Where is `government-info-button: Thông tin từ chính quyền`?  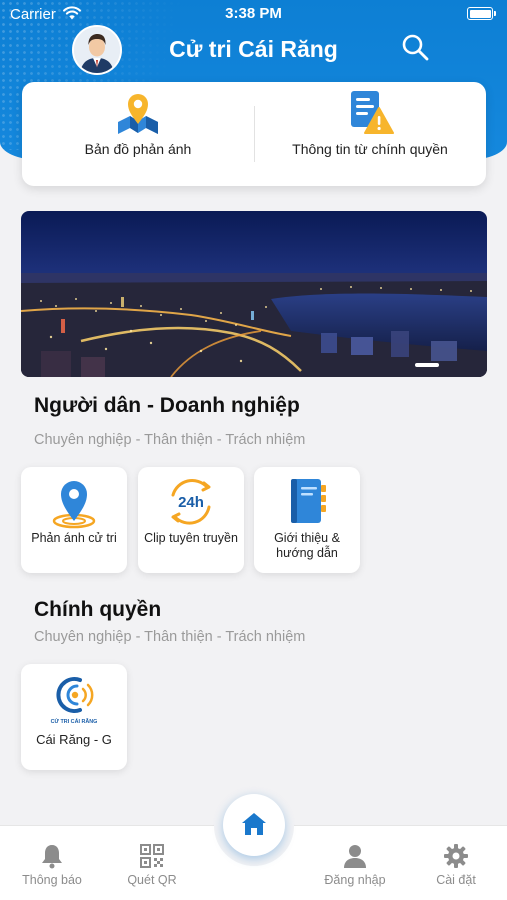 government-info-button: Thông tin từ chính quyền is located at coordinates (370, 134).